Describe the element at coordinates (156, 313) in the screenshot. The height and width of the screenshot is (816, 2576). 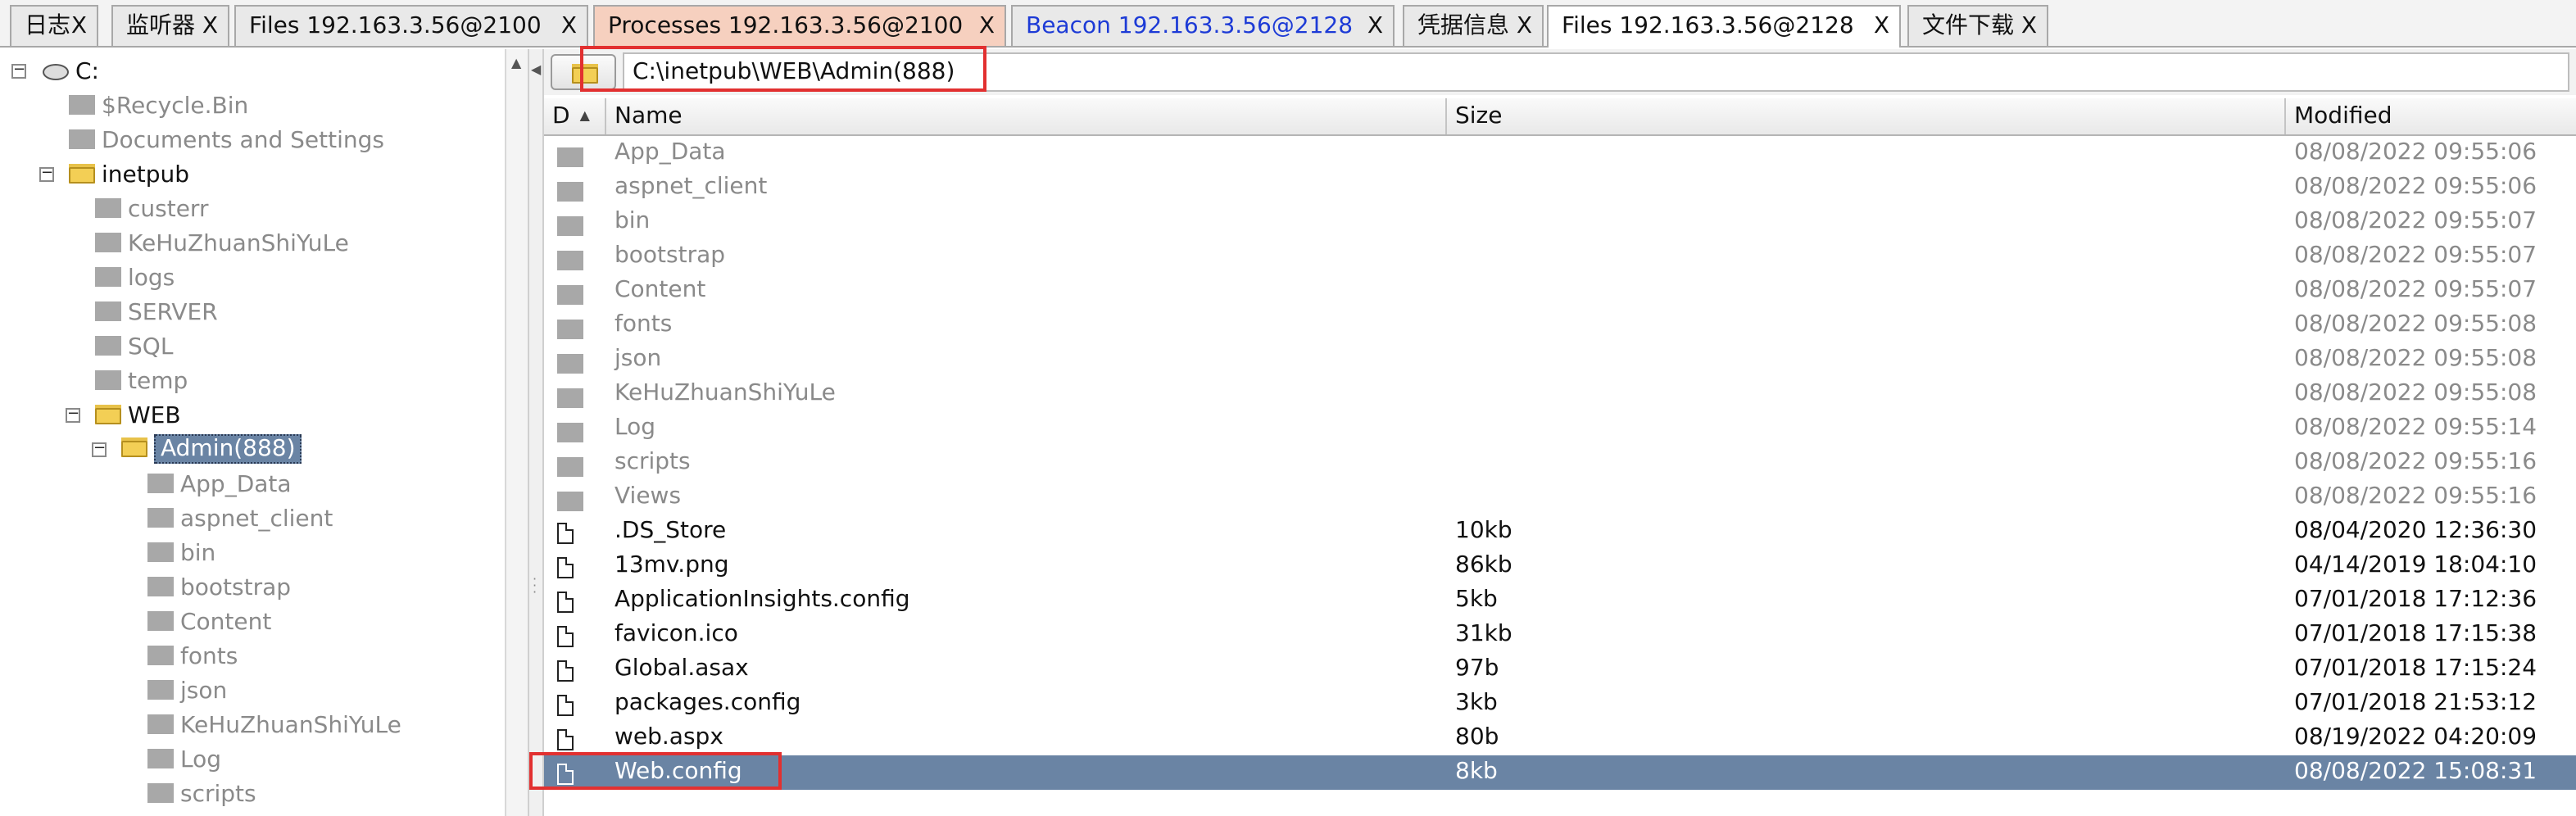
I see `tree-node: SERVER` at that location.